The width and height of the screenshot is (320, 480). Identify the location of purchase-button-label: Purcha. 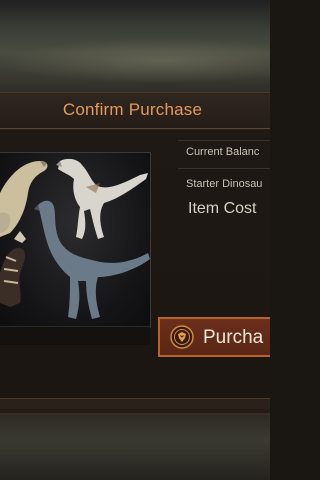
(233, 337).